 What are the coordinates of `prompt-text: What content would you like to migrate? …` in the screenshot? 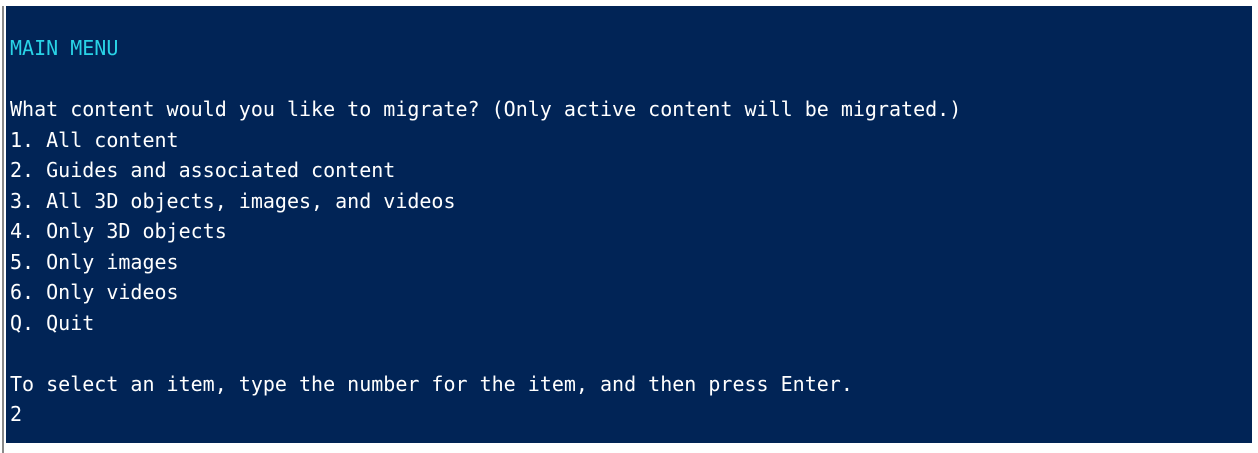 It's located at (486, 109).